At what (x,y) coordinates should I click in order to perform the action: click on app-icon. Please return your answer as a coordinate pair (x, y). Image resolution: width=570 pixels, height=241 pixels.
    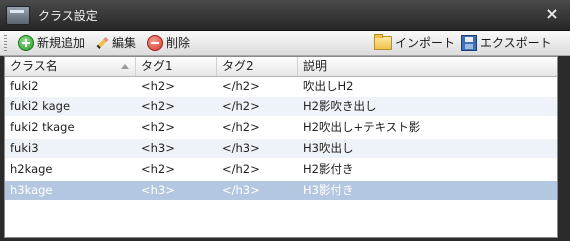
    Looking at the image, I should click on (18, 15).